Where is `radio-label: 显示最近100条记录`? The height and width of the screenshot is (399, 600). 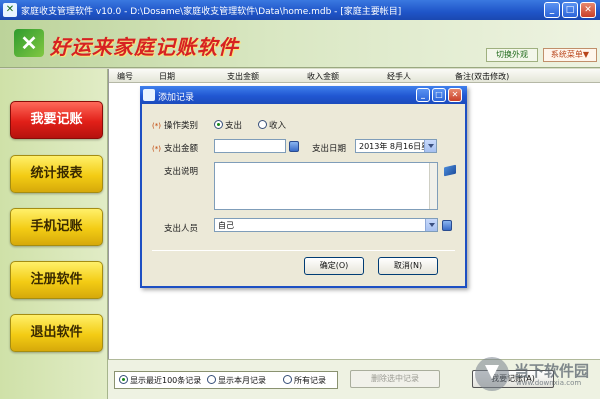 radio-label: 显示最近100条记录 is located at coordinates (166, 380).